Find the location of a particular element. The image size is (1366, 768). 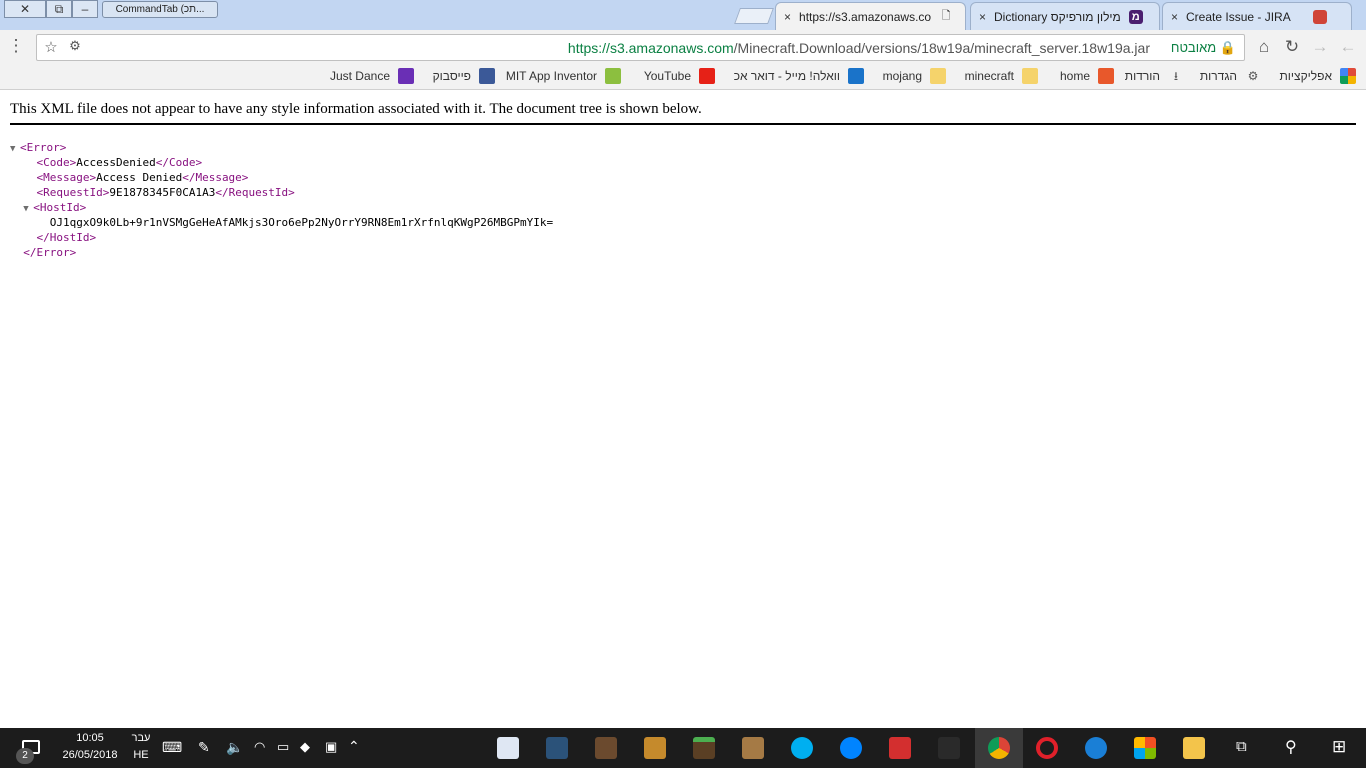

minimize-window-button: – is located at coordinates (85, 9).